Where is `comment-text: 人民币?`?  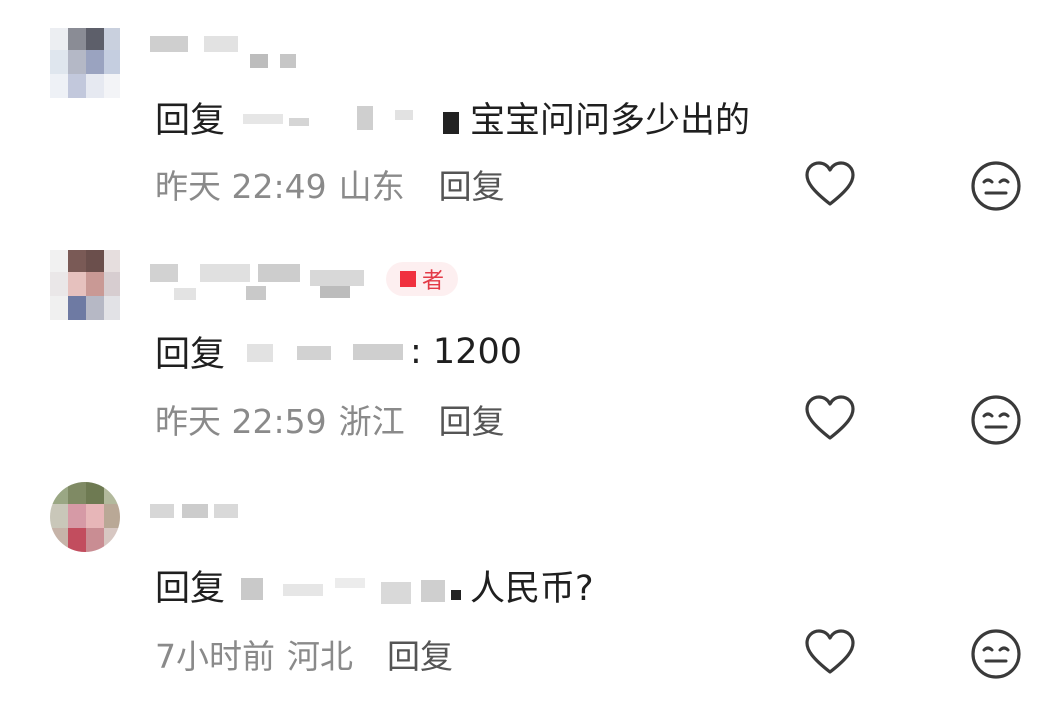
comment-text: 人民币? is located at coordinates (532, 589).